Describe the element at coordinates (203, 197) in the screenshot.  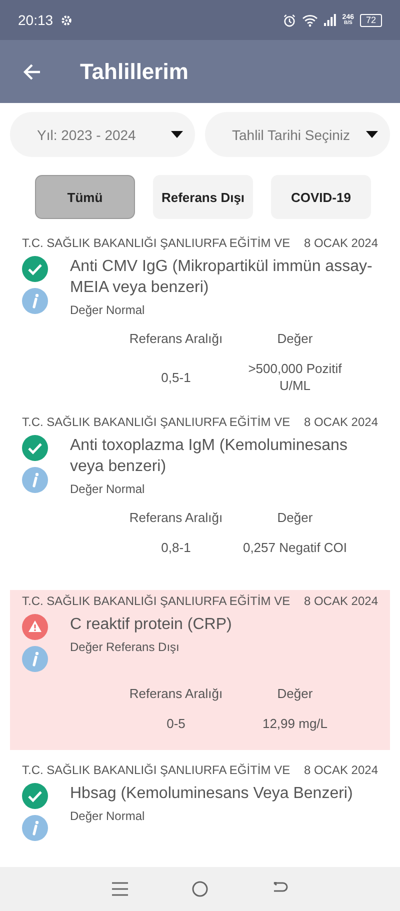
I see `filter-tab: Referans Dışı` at that location.